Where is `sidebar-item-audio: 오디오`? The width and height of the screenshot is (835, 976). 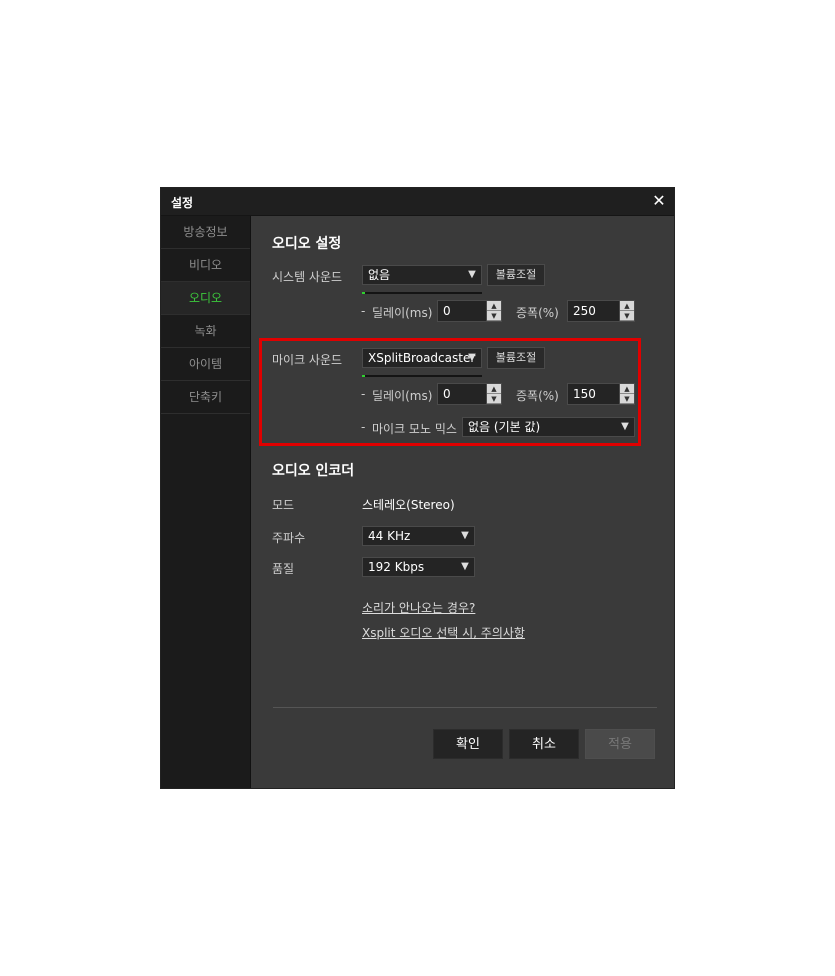
sidebar-item-audio: 오디오 is located at coordinates (205, 298).